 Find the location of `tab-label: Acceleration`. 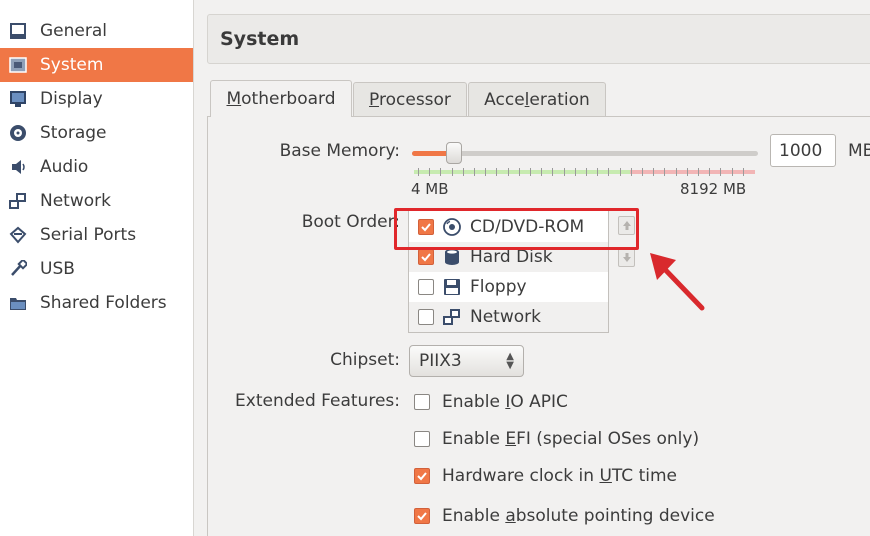

tab-label: Acceleration is located at coordinates (537, 99).